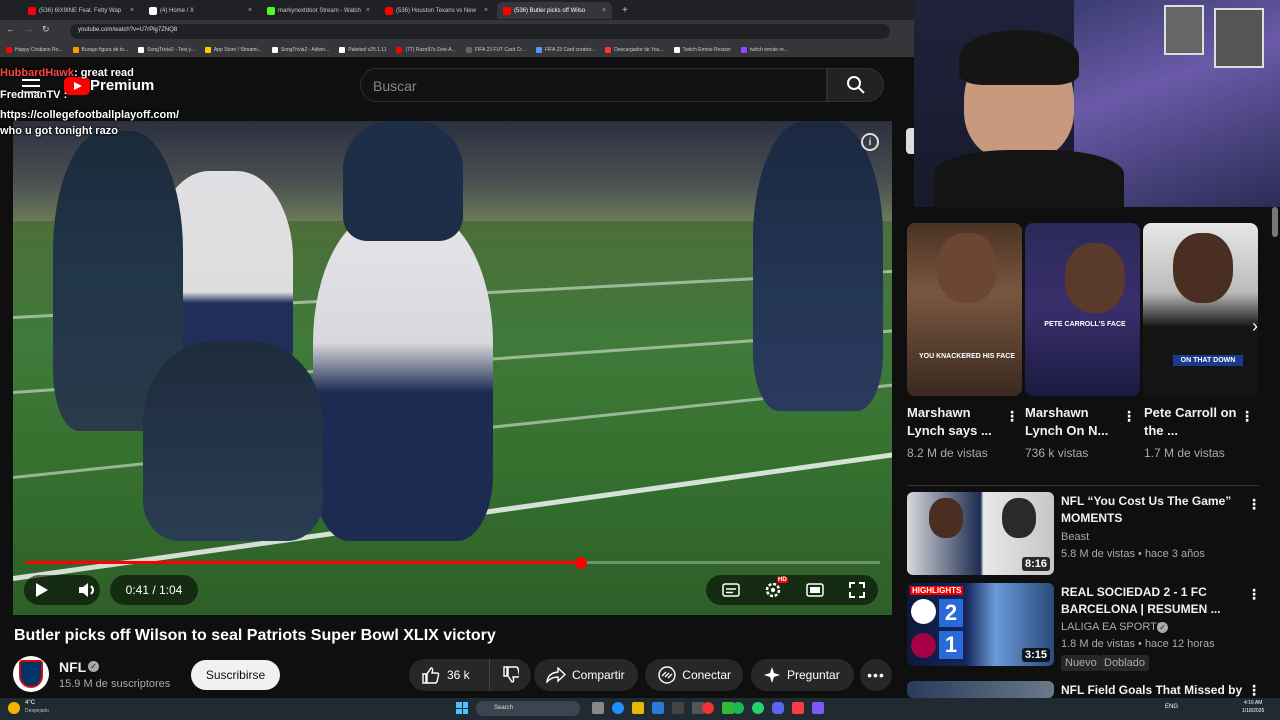 The image size is (1280, 720). I want to click on related-thumbnail: HIGHLIGHTS 2 1 3:15, so click(980, 624).